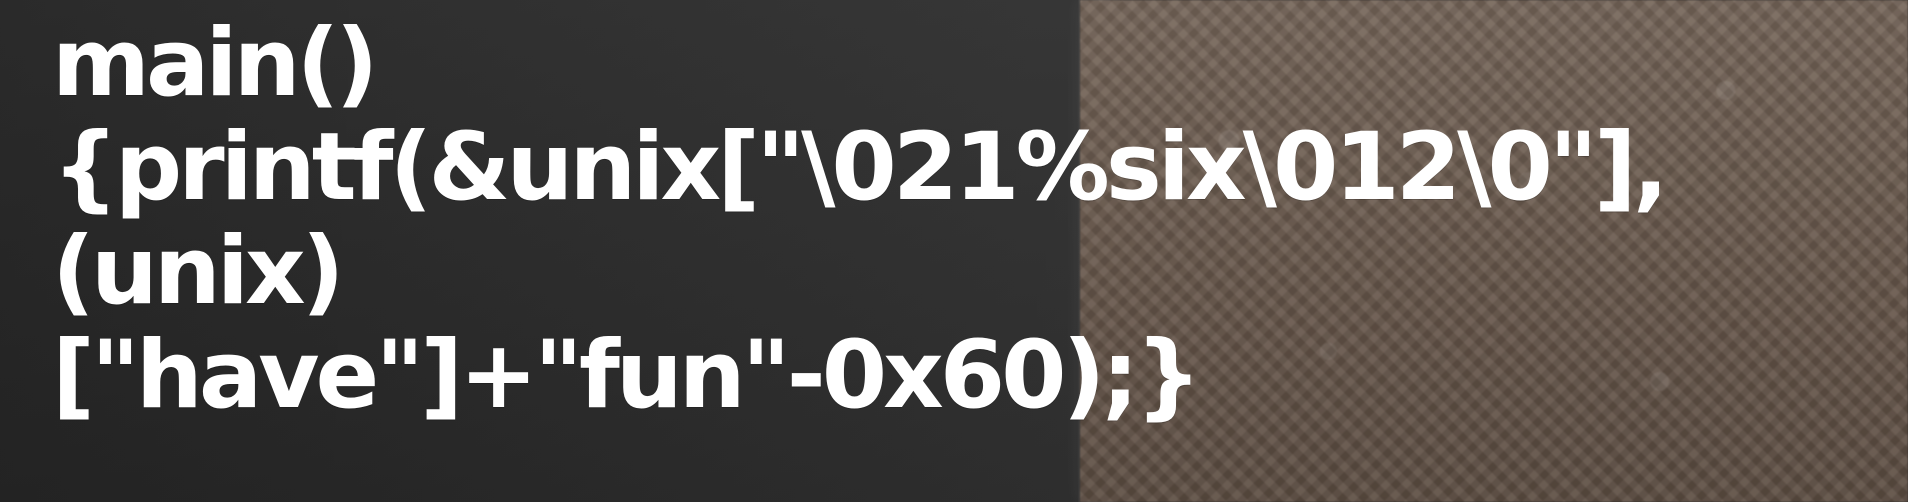  Describe the element at coordinates (627, 375) in the screenshot. I see `headline-line-4: ["have"]+"fun"-0x60);}` at that location.